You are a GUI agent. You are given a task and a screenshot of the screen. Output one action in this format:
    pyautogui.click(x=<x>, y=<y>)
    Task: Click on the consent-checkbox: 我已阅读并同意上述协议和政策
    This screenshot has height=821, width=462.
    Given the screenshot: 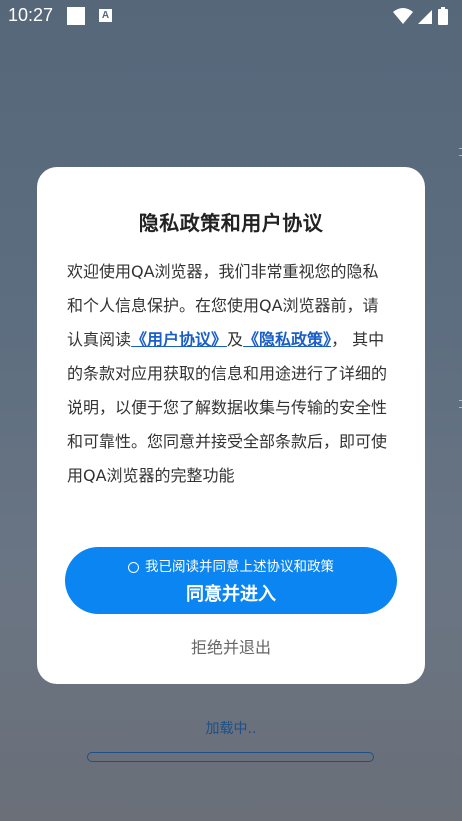 What is the action you would take?
    pyautogui.click(x=231, y=567)
    